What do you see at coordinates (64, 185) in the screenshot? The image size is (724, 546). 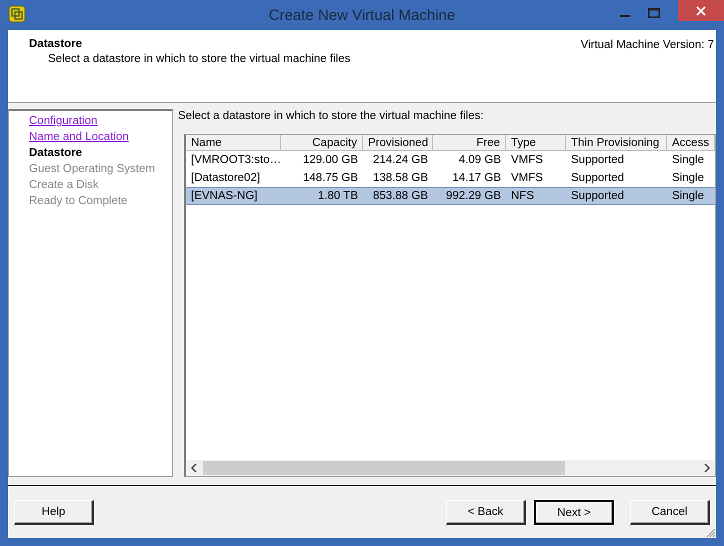 I see `step-item: Create a Disk` at bounding box center [64, 185].